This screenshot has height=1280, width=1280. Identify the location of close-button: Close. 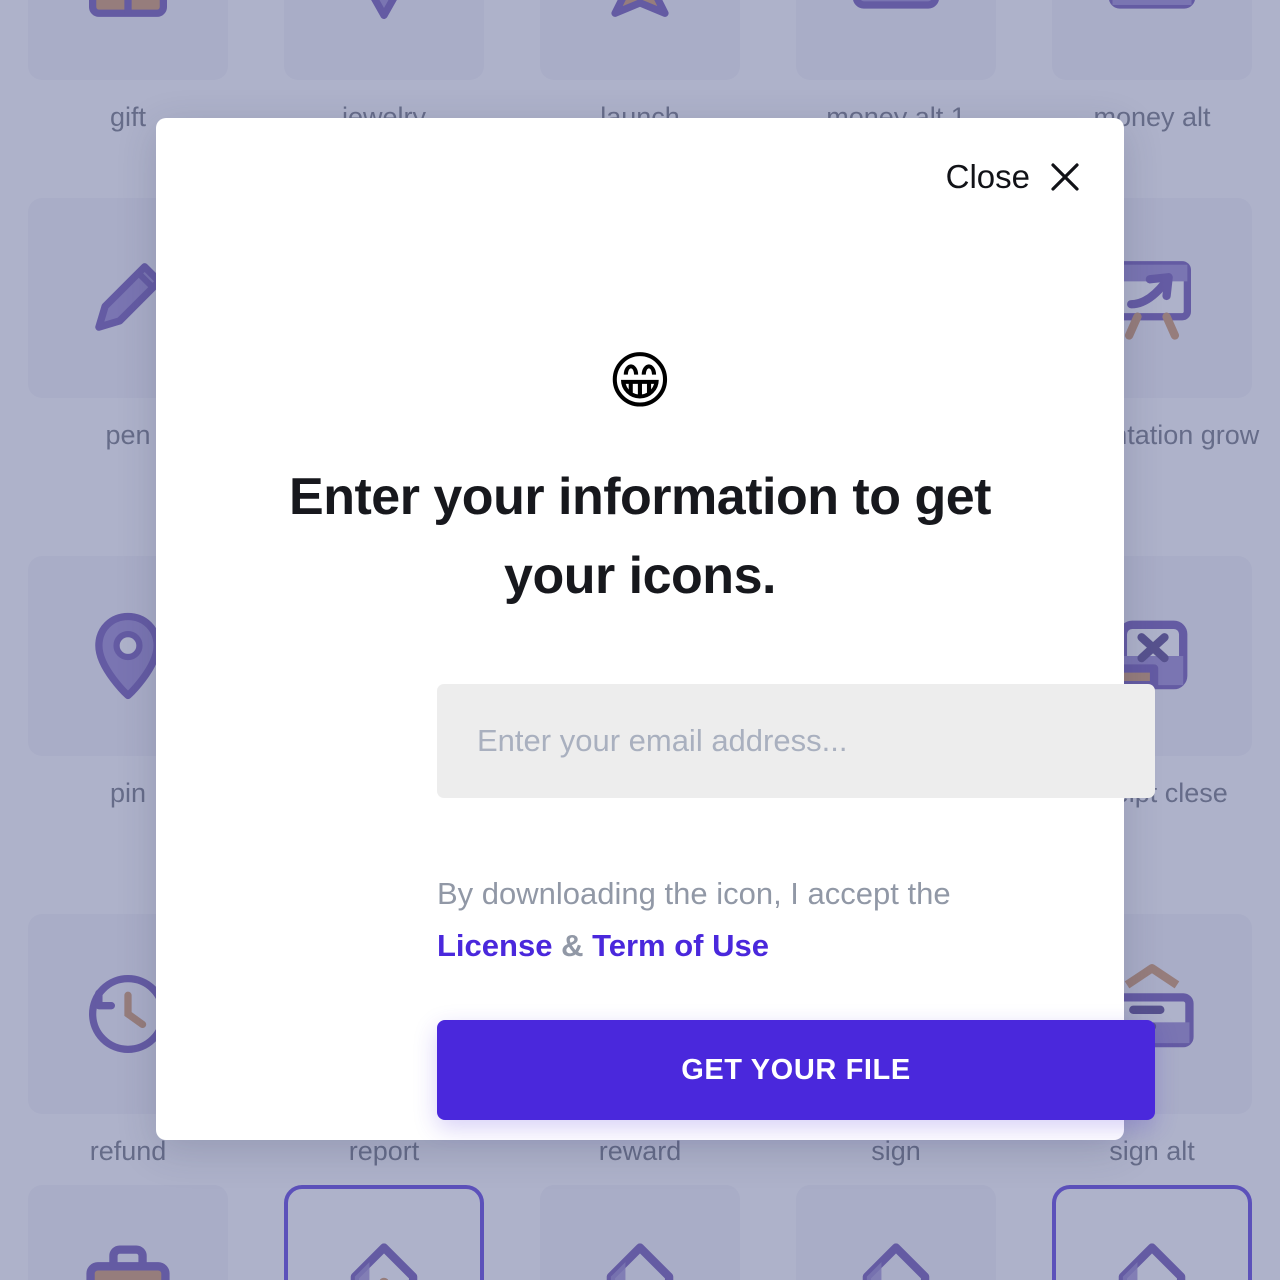
(1013, 177).